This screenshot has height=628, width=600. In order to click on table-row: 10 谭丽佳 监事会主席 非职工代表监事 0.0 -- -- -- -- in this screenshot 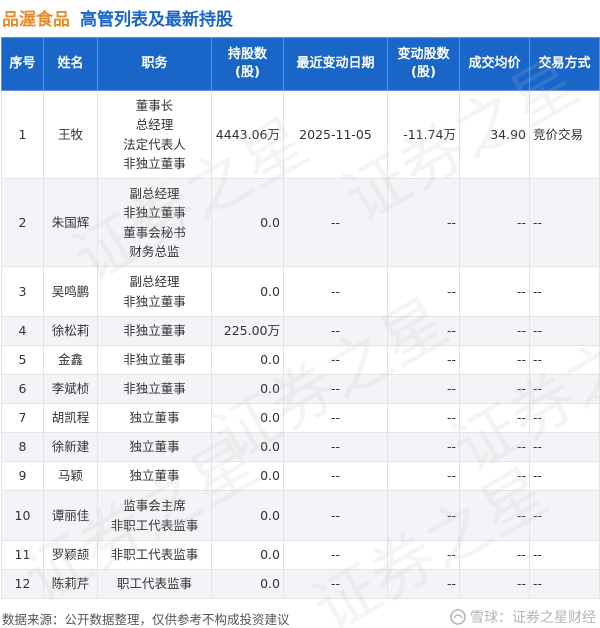, I will do `click(300, 515)`.